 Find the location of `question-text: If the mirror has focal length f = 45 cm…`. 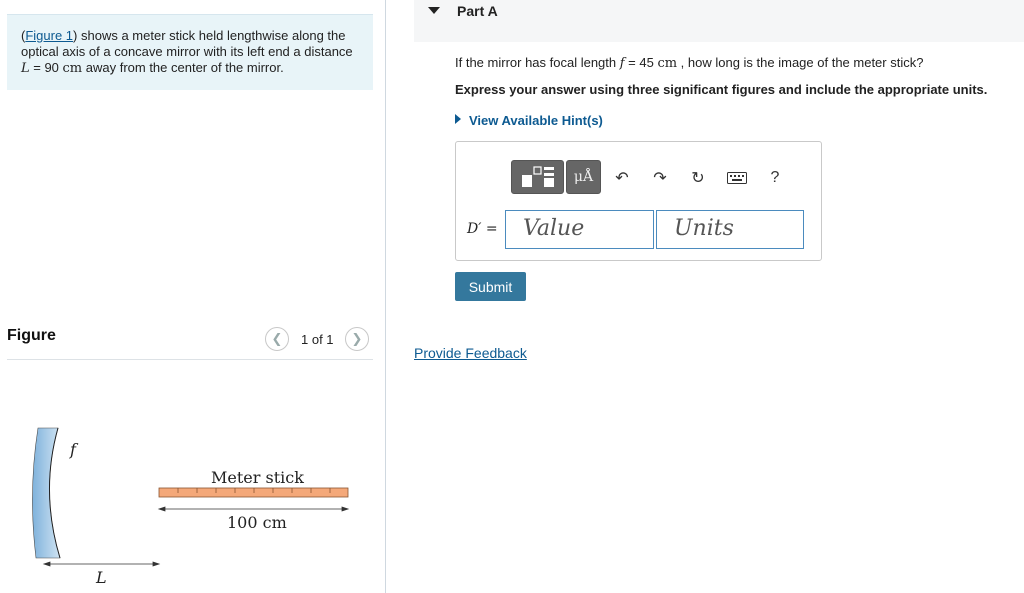

question-text: If the mirror has focal length f = 45 cm… is located at coordinates (689, 63).